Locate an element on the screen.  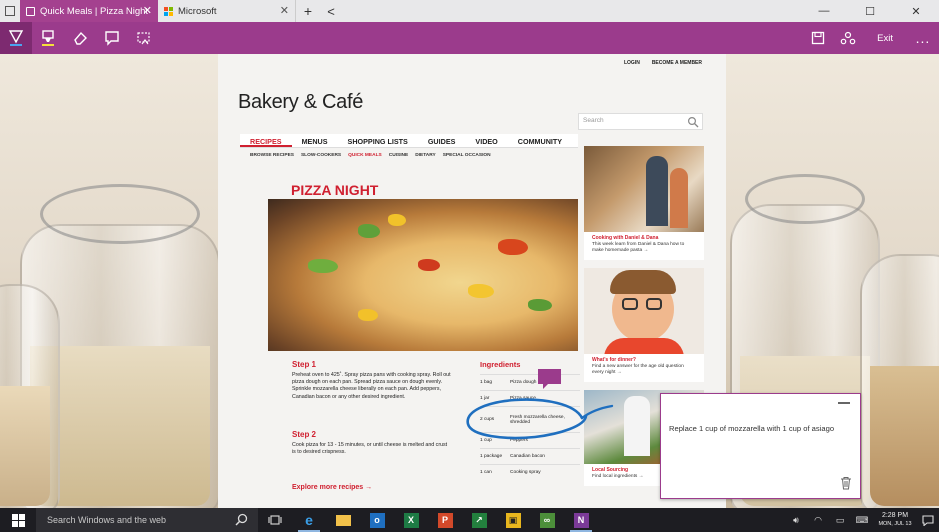
volume-icon: 🔊︎ is located at coordinates (796, 520).